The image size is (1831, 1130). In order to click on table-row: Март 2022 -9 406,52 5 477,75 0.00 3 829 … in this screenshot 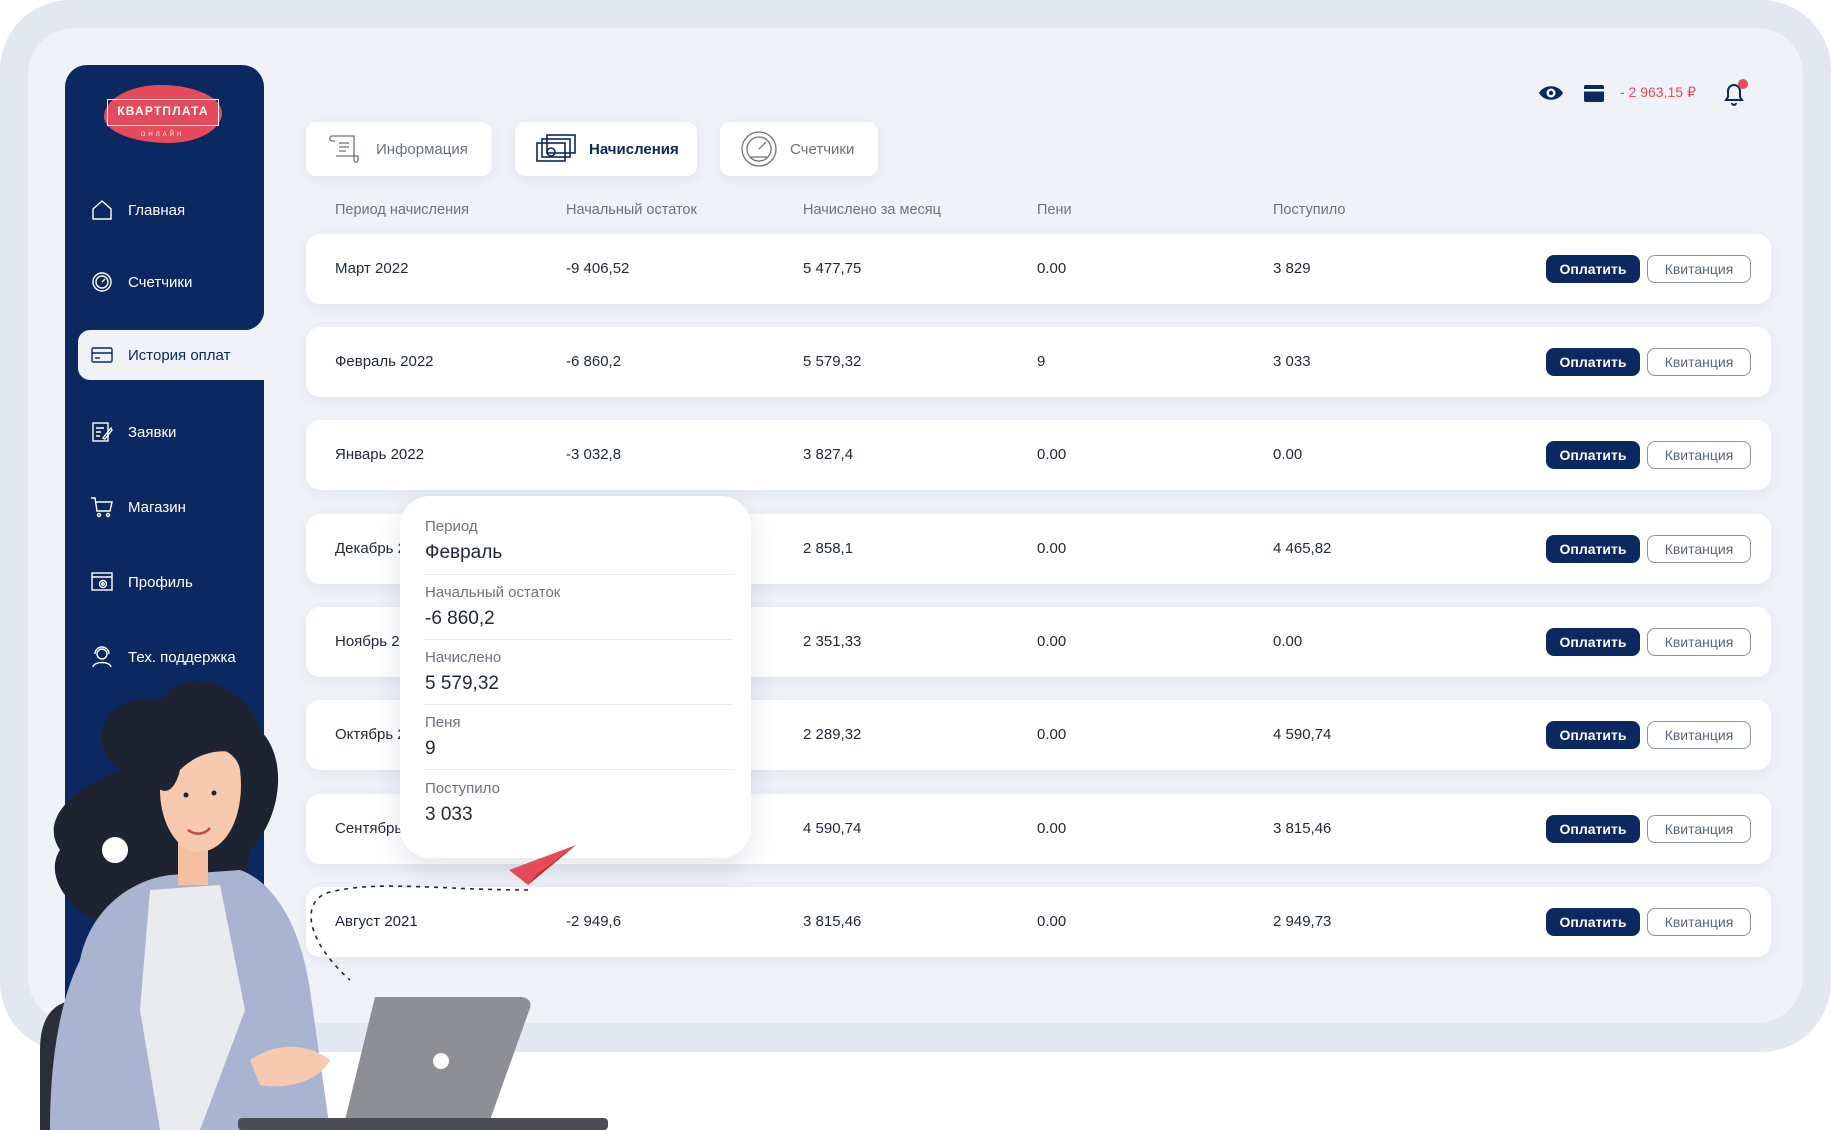, I will do `click(1038, 269)`.